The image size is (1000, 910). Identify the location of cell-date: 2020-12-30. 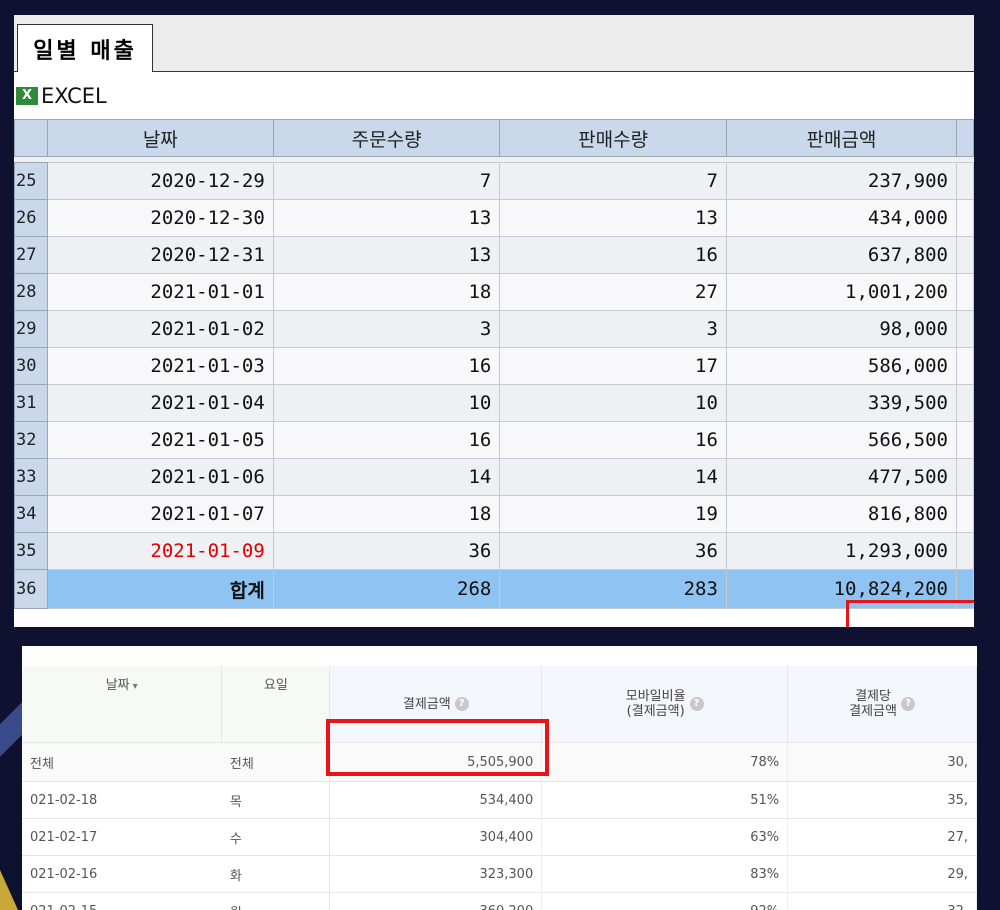
(160, 218).